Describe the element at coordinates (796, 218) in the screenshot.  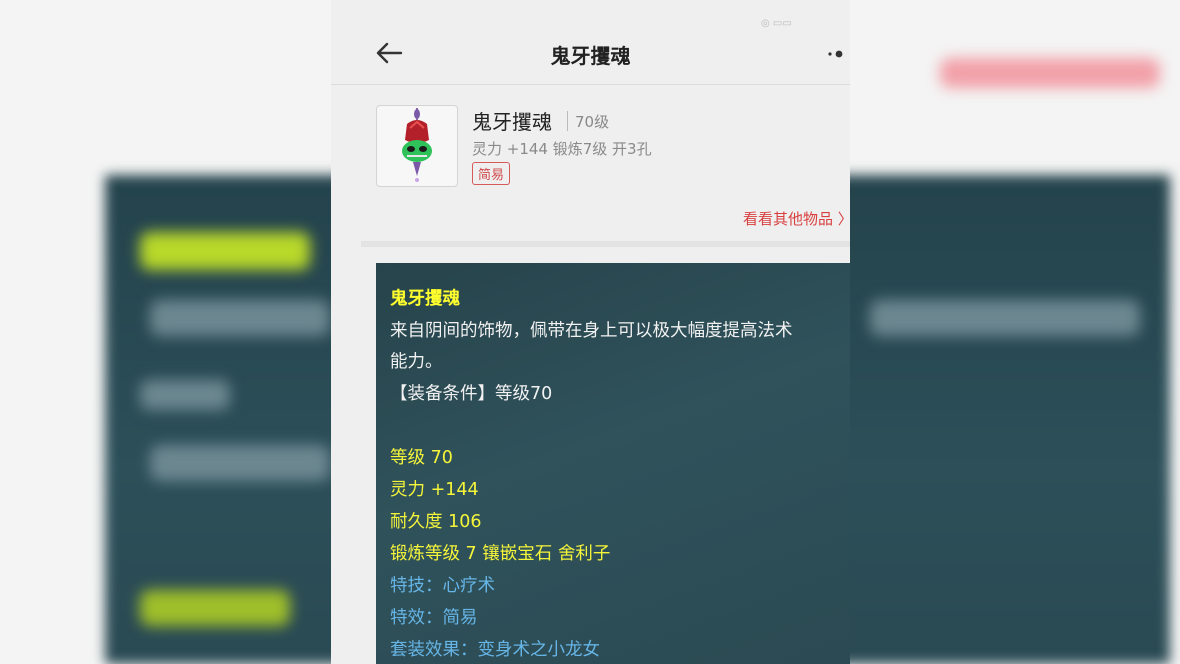
I see `view-other-items-link: 看看其他物品 〉` at that location.